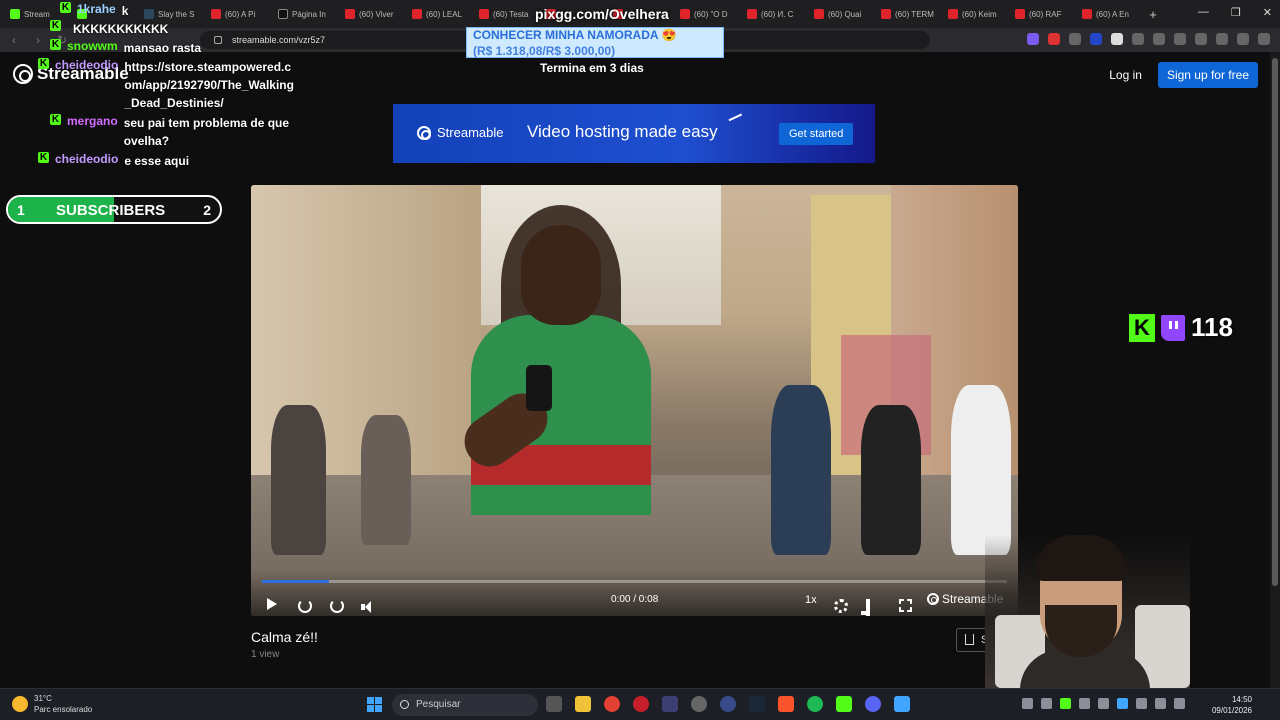 This screenshot has width=1280, height=720. What do you see at coordinates (1087, 611) in the screenshot?
I see `webcam-overlay` at bounding box center [1087, 611].